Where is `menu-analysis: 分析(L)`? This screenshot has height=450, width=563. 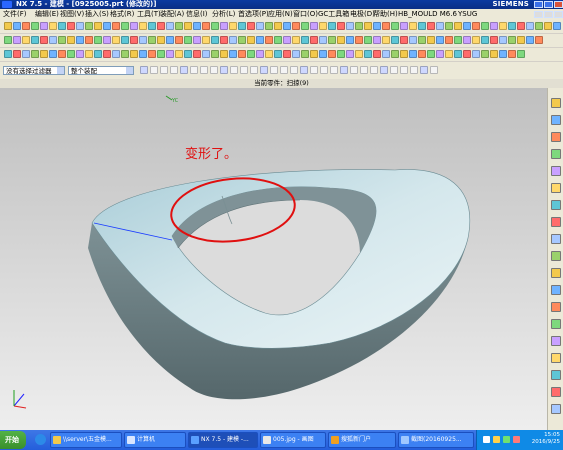
menu-analysis: 分析(L) is located at coordinates (223, 14).